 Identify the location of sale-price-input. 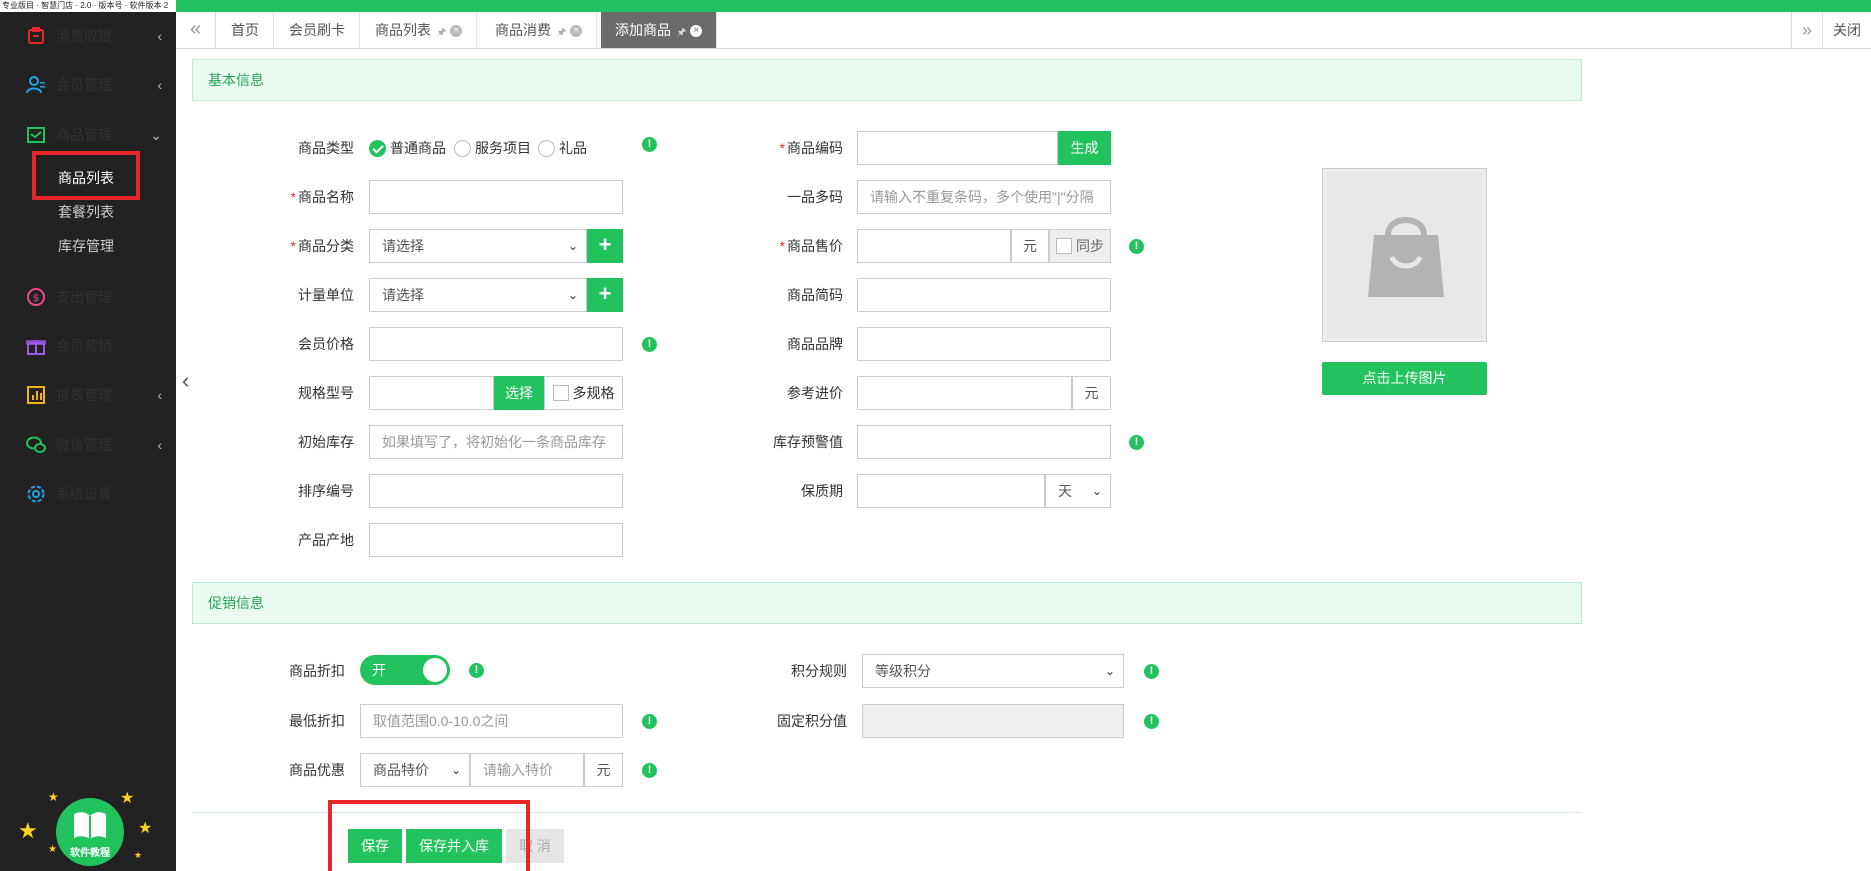
(934, 246).